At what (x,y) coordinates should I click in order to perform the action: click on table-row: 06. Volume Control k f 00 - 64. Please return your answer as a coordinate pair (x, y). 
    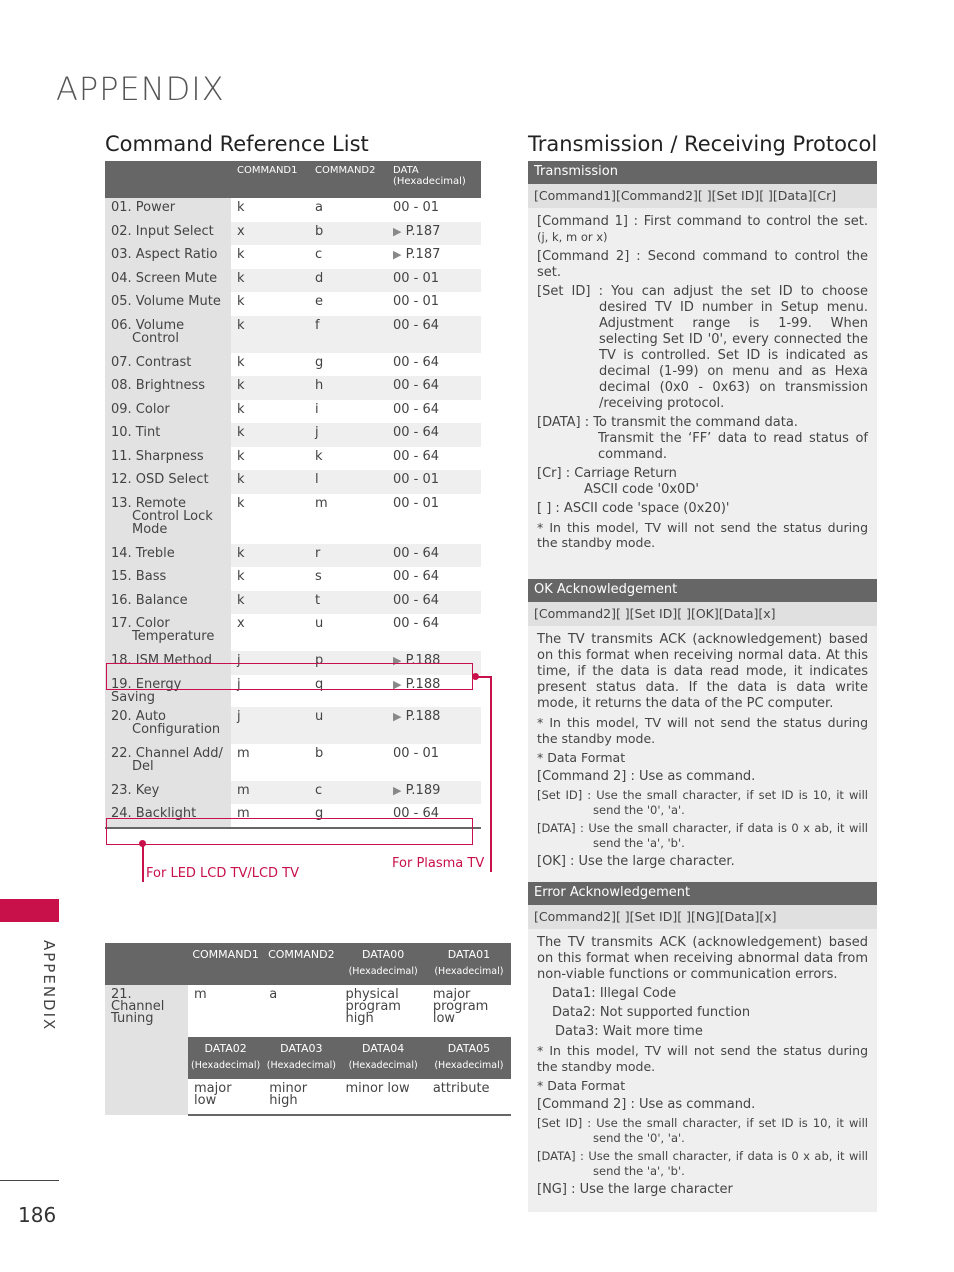
    Looking at the image, I should click on (293, 334).